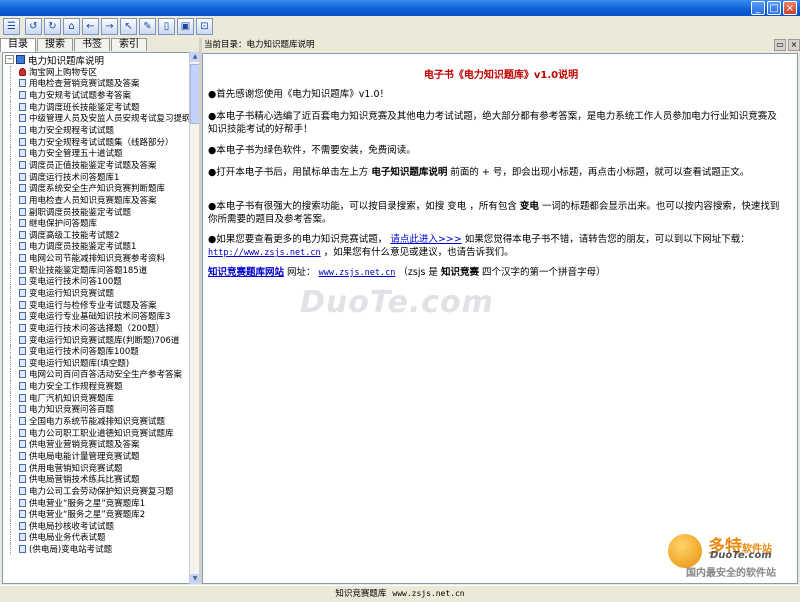 This screenshot has height=602, width=800. What do you see at coordinates (96, 467) in the screenshot?
I see `tree-item: 供用电营销知识竞赛试题` at bounding box center [96, 467].